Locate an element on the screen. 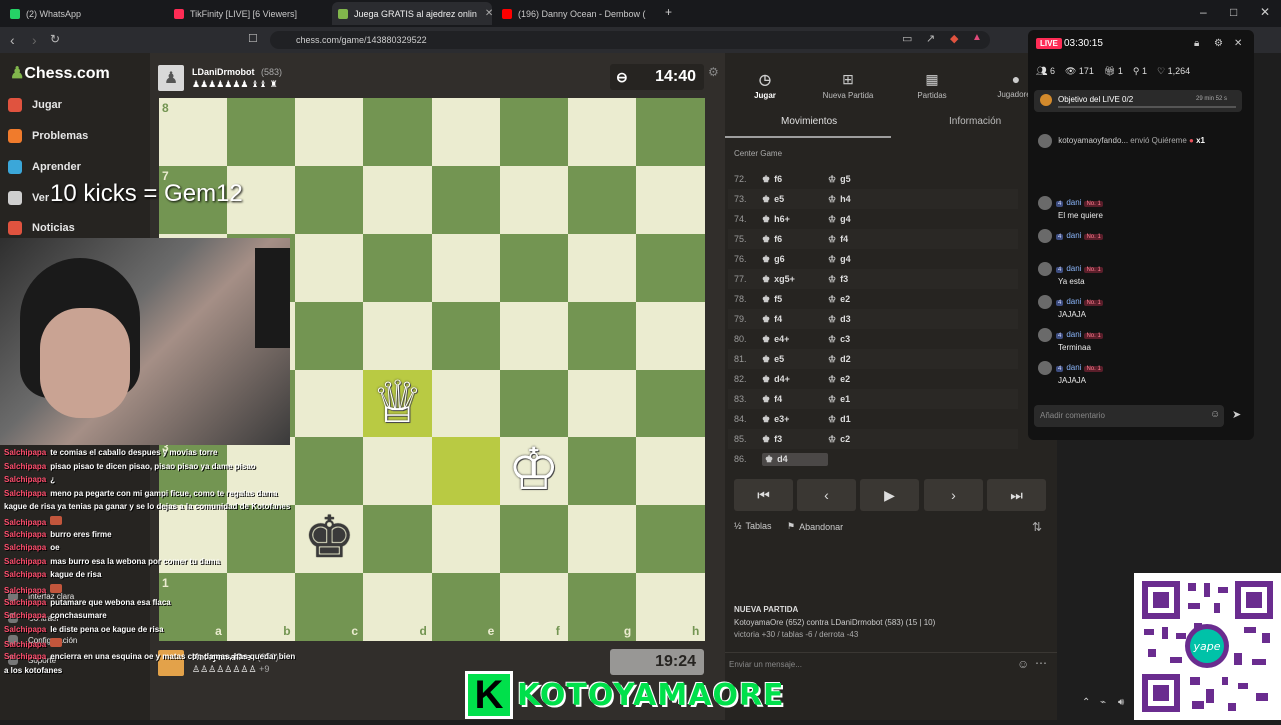  white-move: ♚ f5 is located at coordinates (795, 299).